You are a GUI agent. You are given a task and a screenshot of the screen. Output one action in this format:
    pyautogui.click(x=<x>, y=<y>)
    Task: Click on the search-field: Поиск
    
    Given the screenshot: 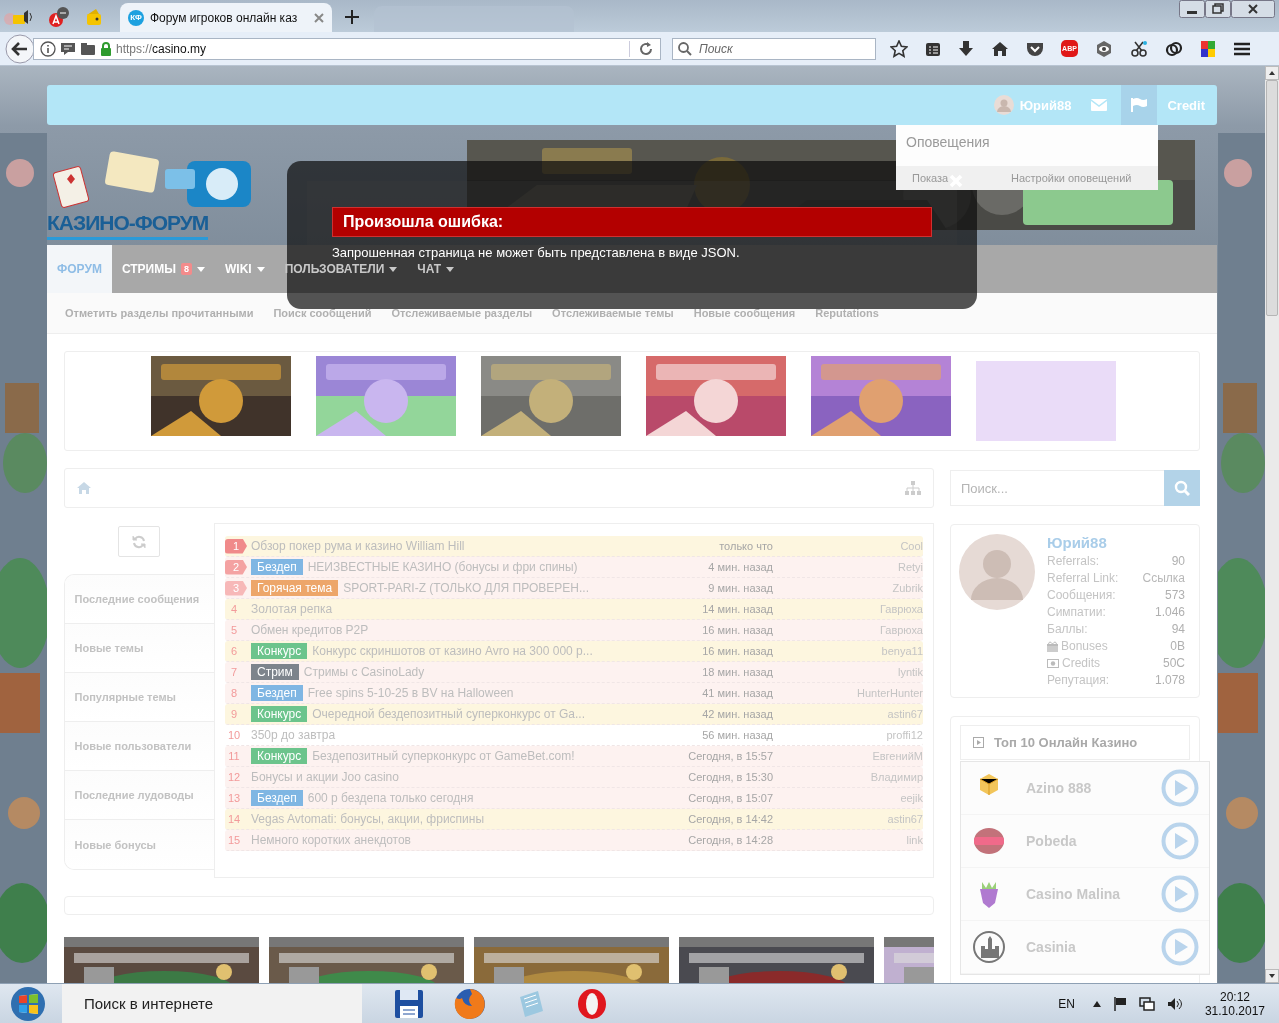 What is the action you would take?
    pyautogui.click(x=774, y=48)
    